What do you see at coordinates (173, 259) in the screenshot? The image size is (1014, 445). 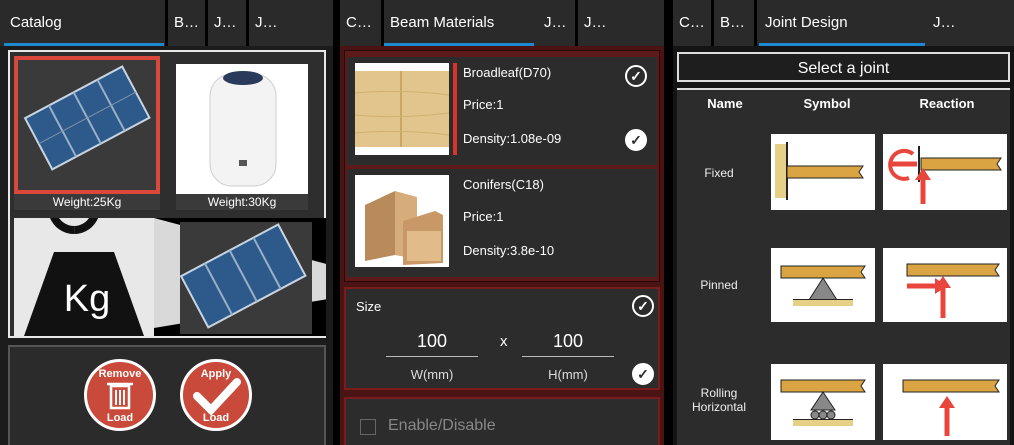 I see `load-preview: Kg` at bounding box center [173, 259].